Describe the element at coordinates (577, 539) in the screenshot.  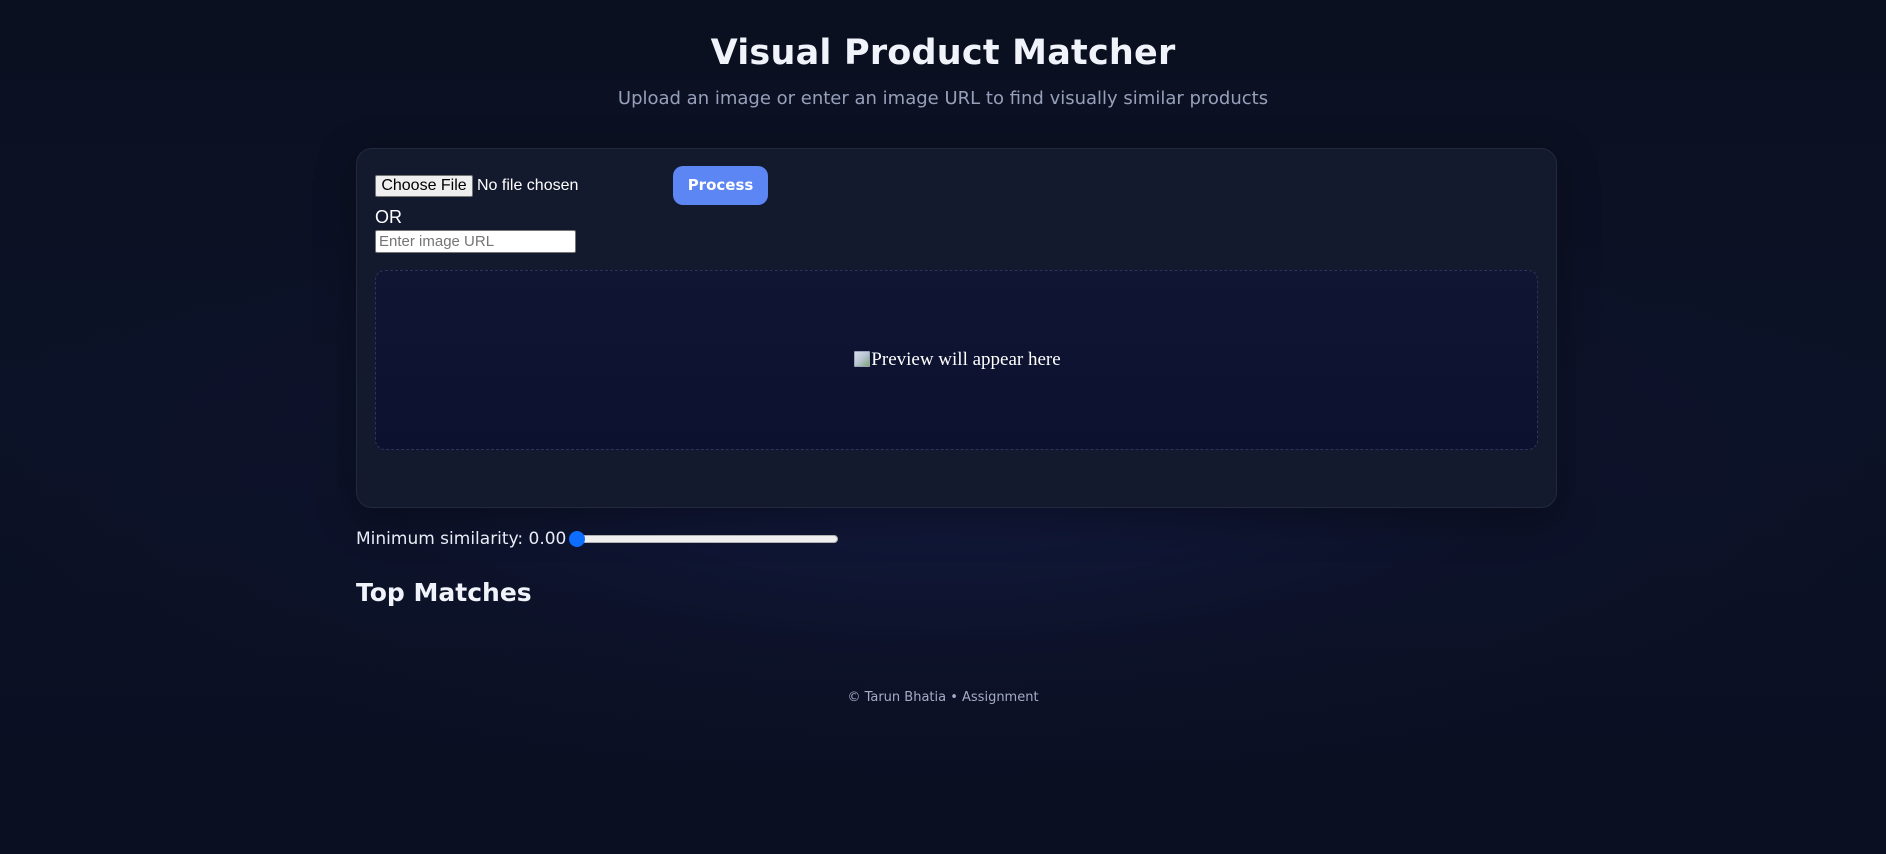
I see `similarity-slider-thumb` at that location.